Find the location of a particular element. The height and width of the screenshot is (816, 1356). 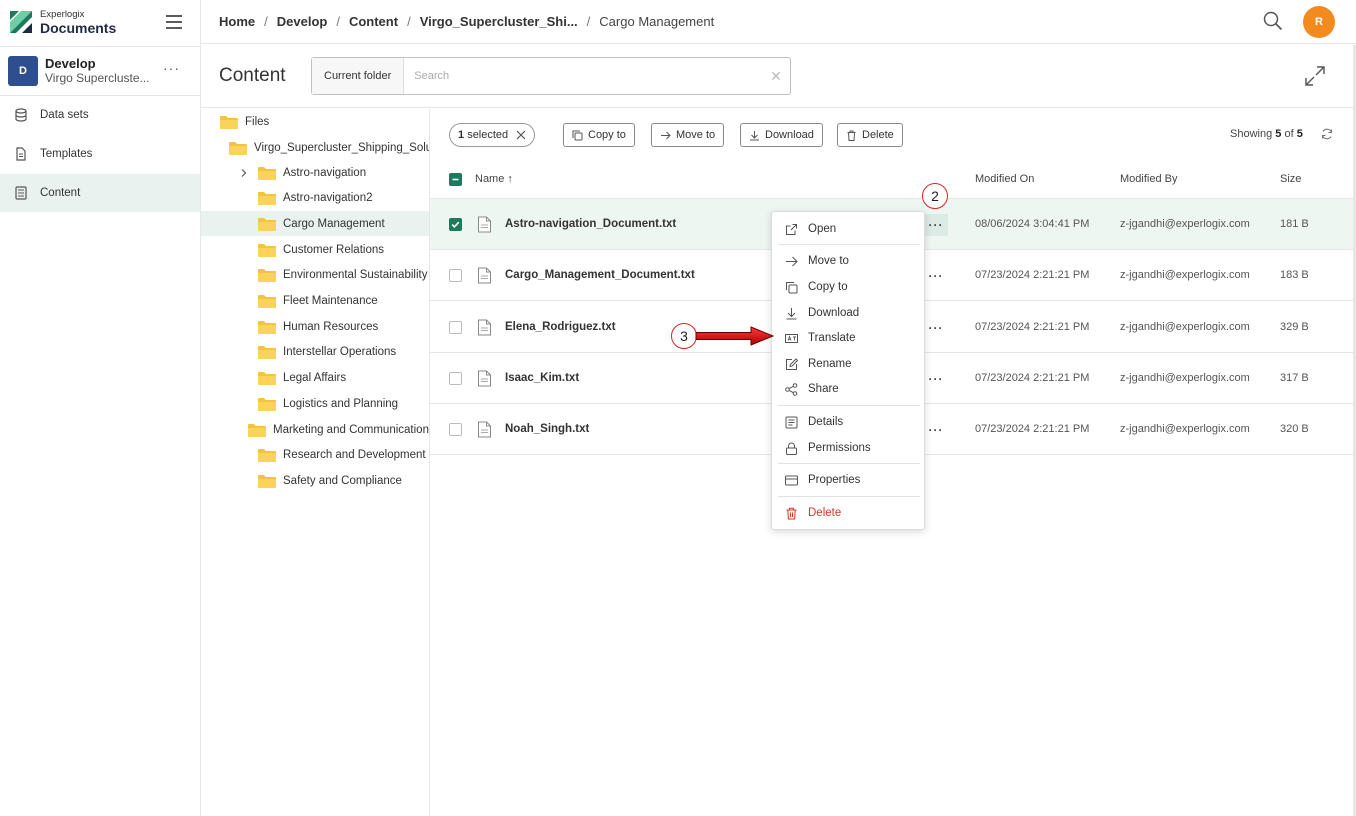

tree-item-folder: Marketing and Communications is located at coordinates (315, 429).